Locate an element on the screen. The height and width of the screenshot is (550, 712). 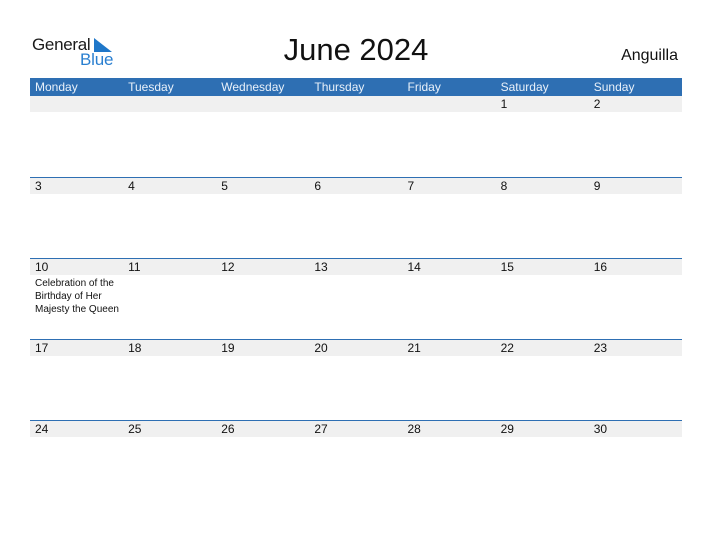
week-row: 12 is located at coordinates (356, 136).